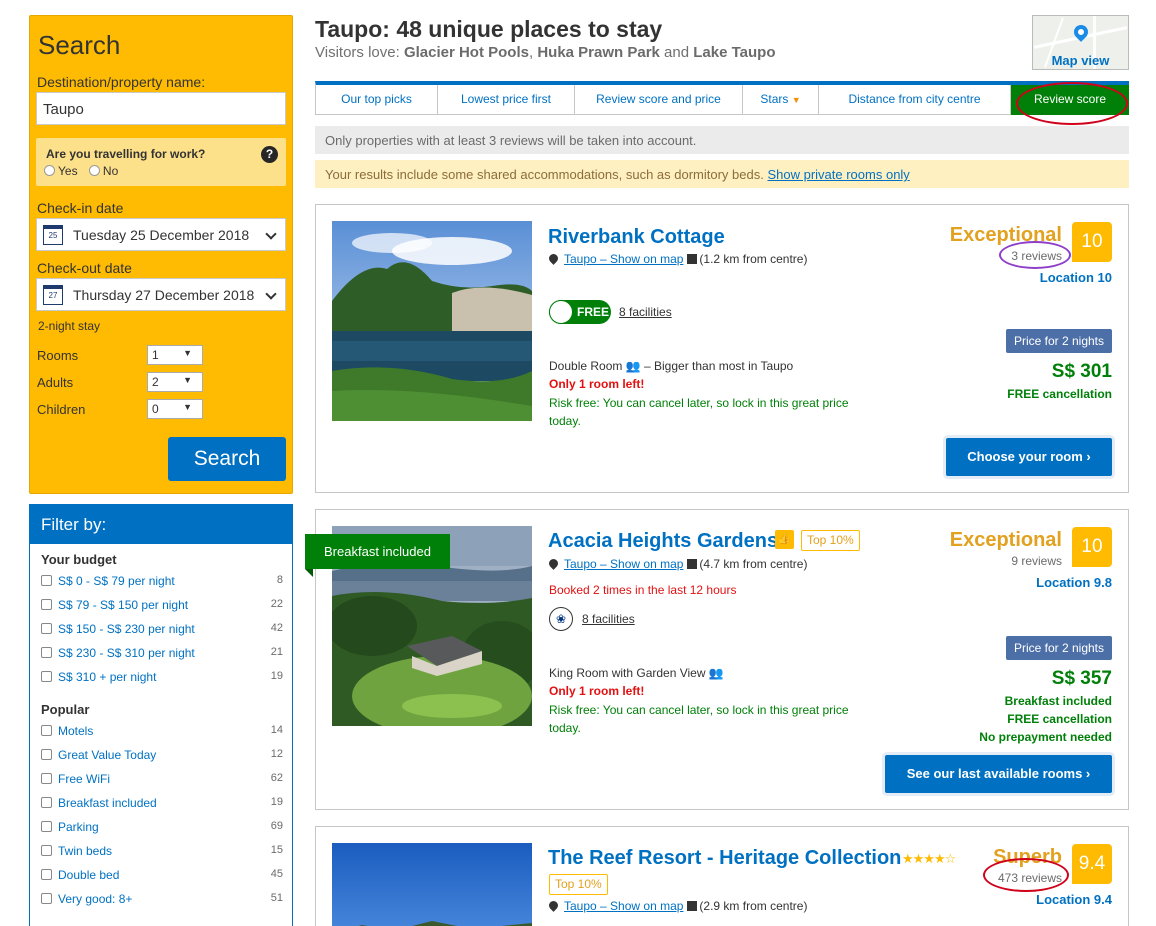  Describe the element at coordinates (162, 806) in the screenshot. I see `popular-filter: Breakfast included 19` at that location.